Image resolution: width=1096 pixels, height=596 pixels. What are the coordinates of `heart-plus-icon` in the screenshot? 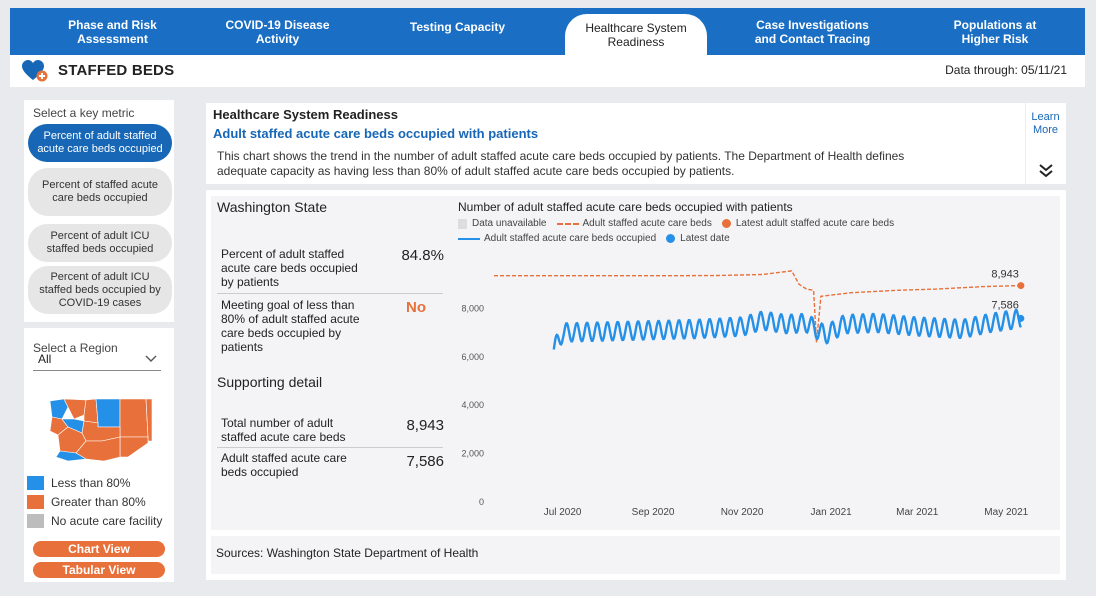 It's located at (35, 71).